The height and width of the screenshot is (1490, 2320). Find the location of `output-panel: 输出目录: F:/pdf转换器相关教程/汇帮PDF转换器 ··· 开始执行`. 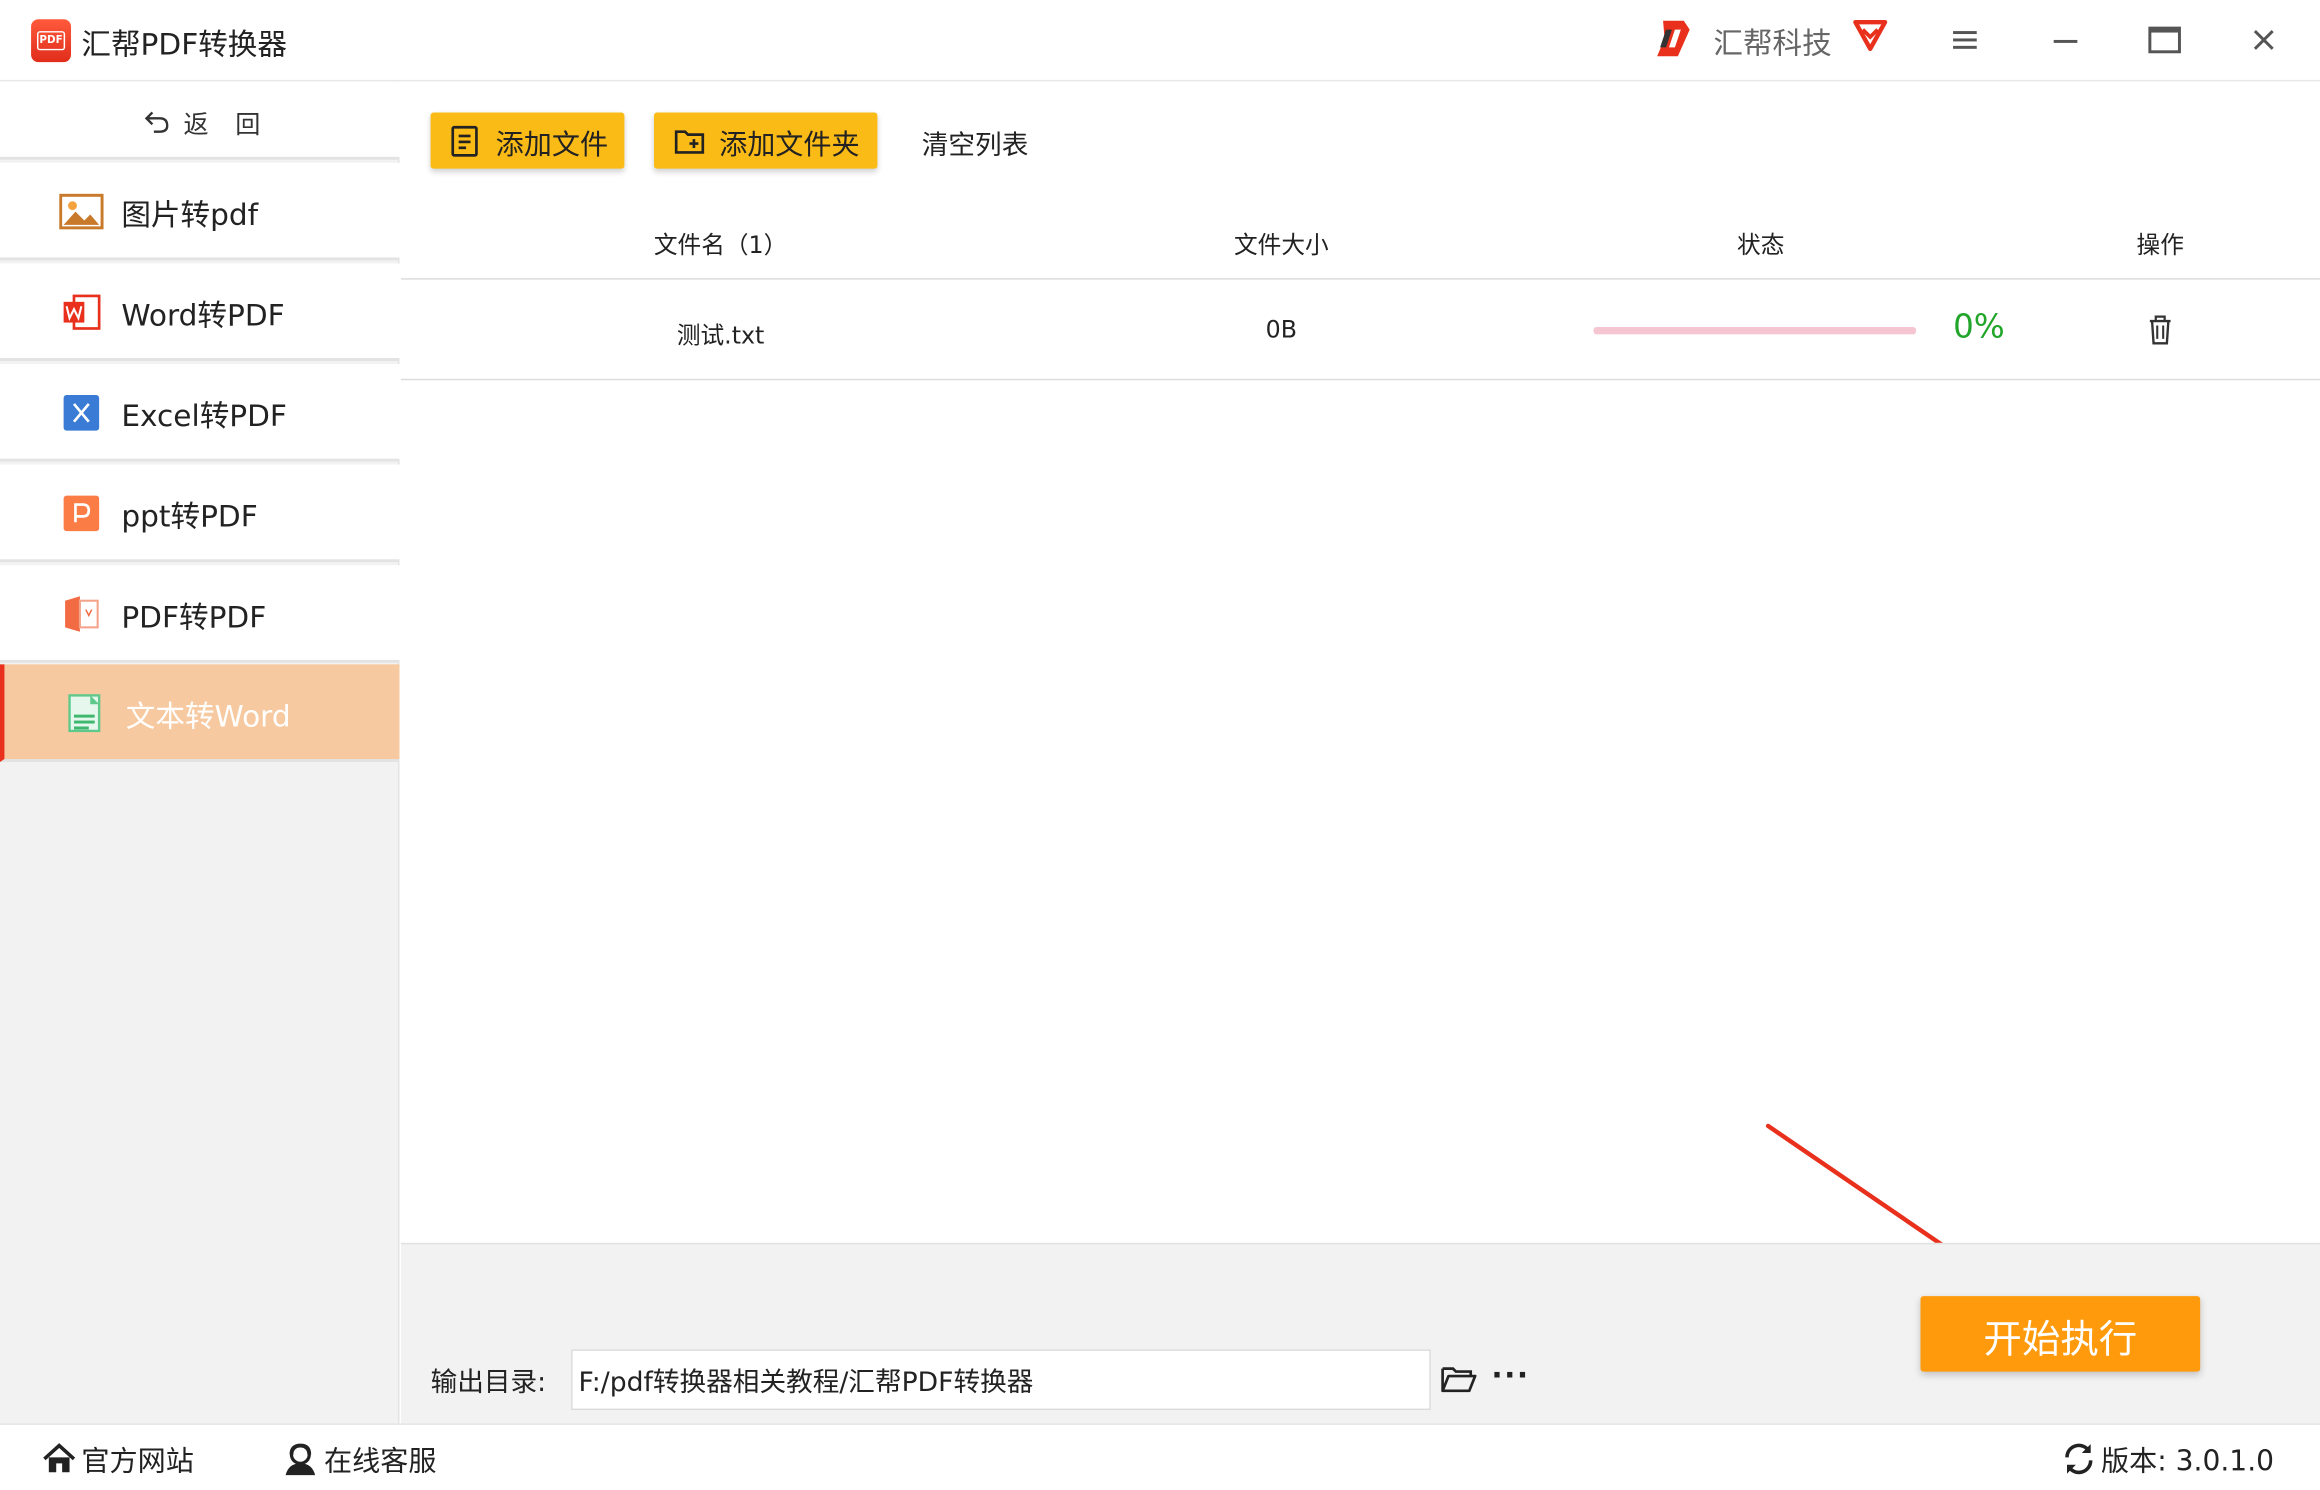

output-panel: 输出目录: F:/pdf转换器相关教程/汇帮PDF转换器 ··· 开始执行 is located at coordinates (1360, 1333).